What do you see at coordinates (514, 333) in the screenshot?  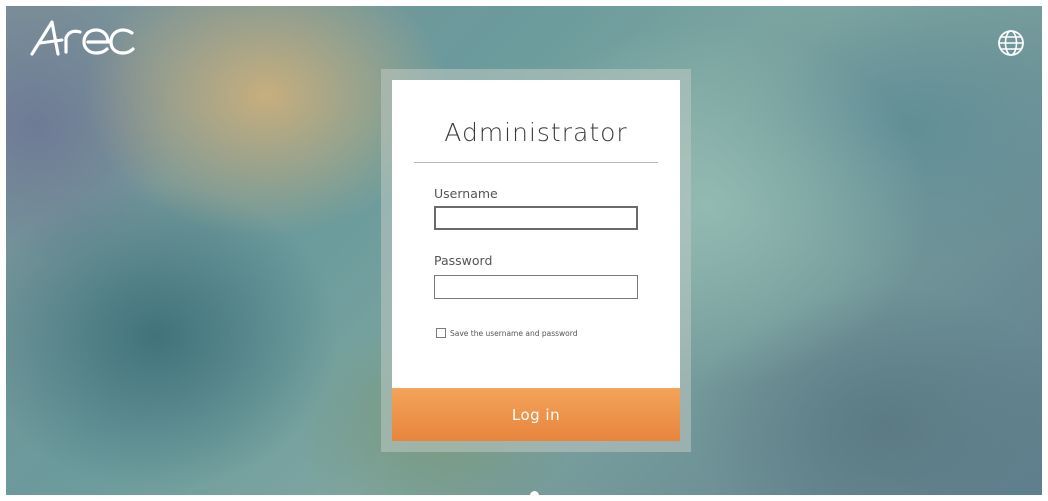 I see `remember-label: Save the username and password` at bounding box center [514, 333].